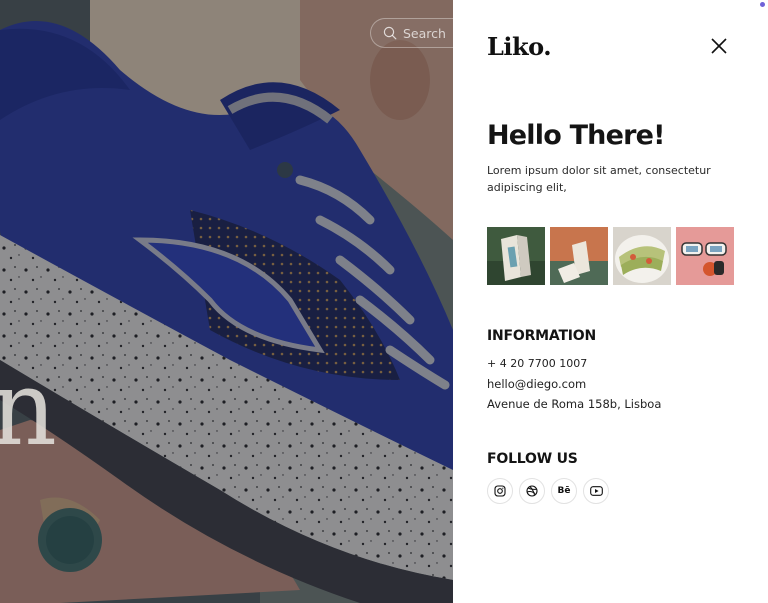  I want to click on brand-logo: Liko., so click(519, 46).